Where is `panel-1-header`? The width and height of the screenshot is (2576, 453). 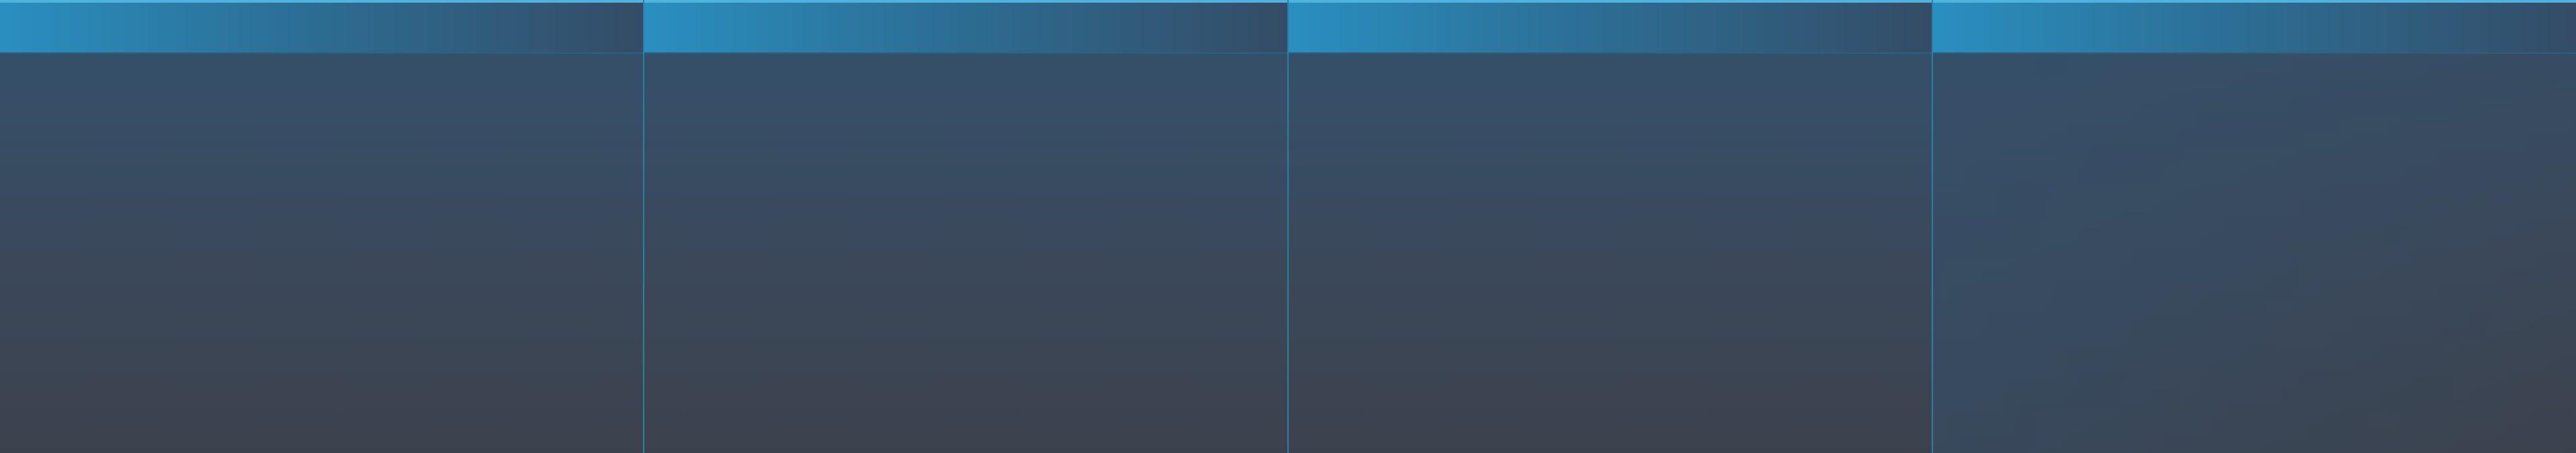
panel-1-header is located at coordinates (321, 27).